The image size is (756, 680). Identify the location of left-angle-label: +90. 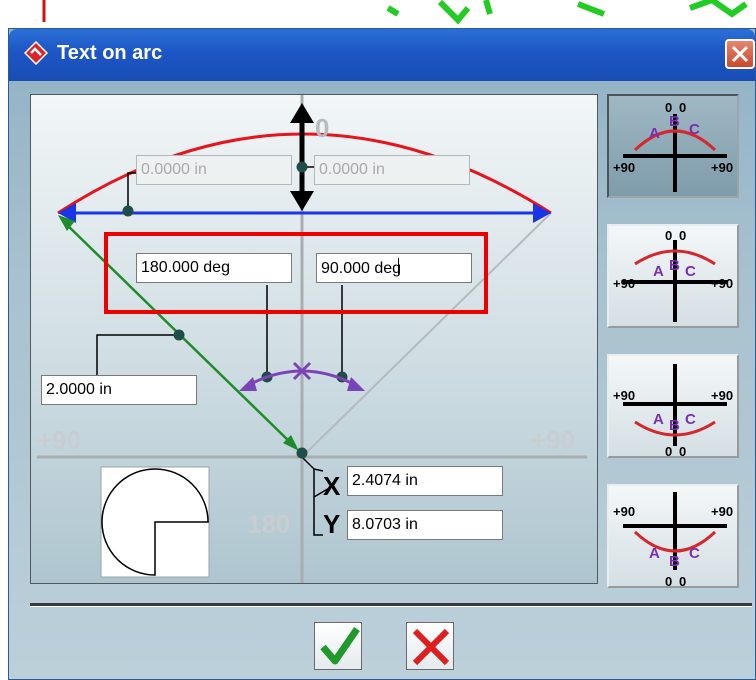
(59, 440).